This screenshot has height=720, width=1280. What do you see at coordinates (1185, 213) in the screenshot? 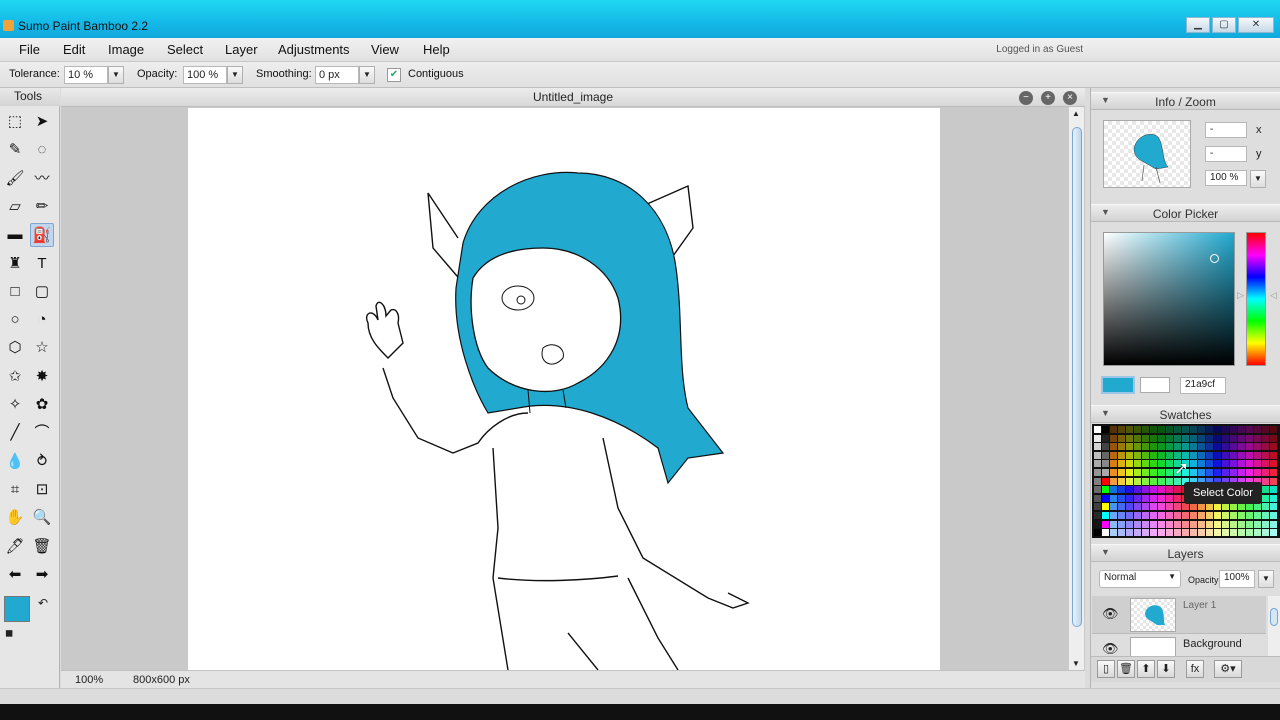
I see `color-picker-header: ▼ Color Picker` at bounding box center [1185, 213].